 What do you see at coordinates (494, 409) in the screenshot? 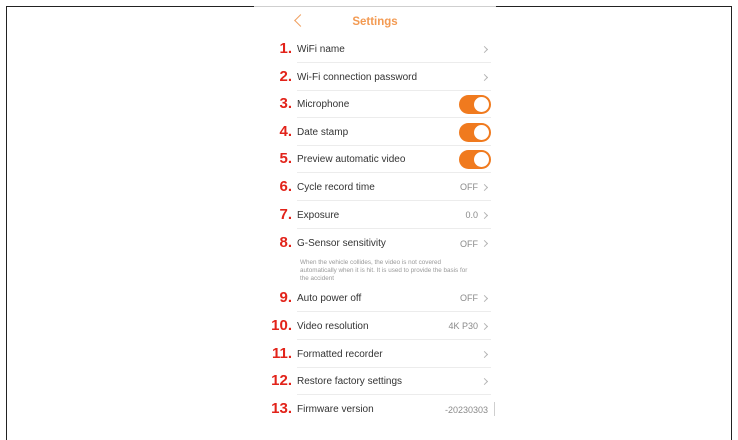
I see `divider` at bounding box center [494, 409].